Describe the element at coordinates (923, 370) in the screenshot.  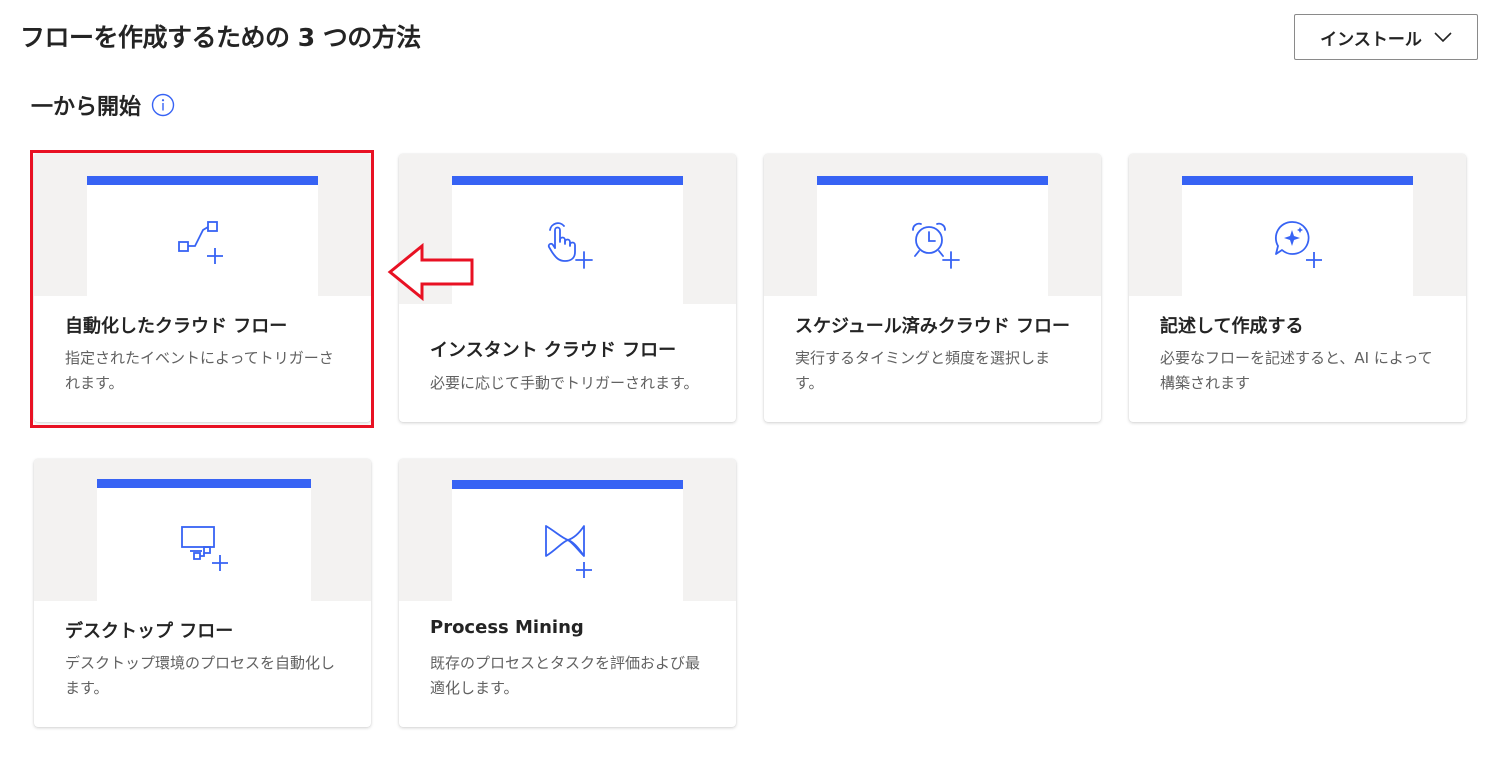
I see `card-description: 実行するタイミングと頻度を選択します。` at that location.